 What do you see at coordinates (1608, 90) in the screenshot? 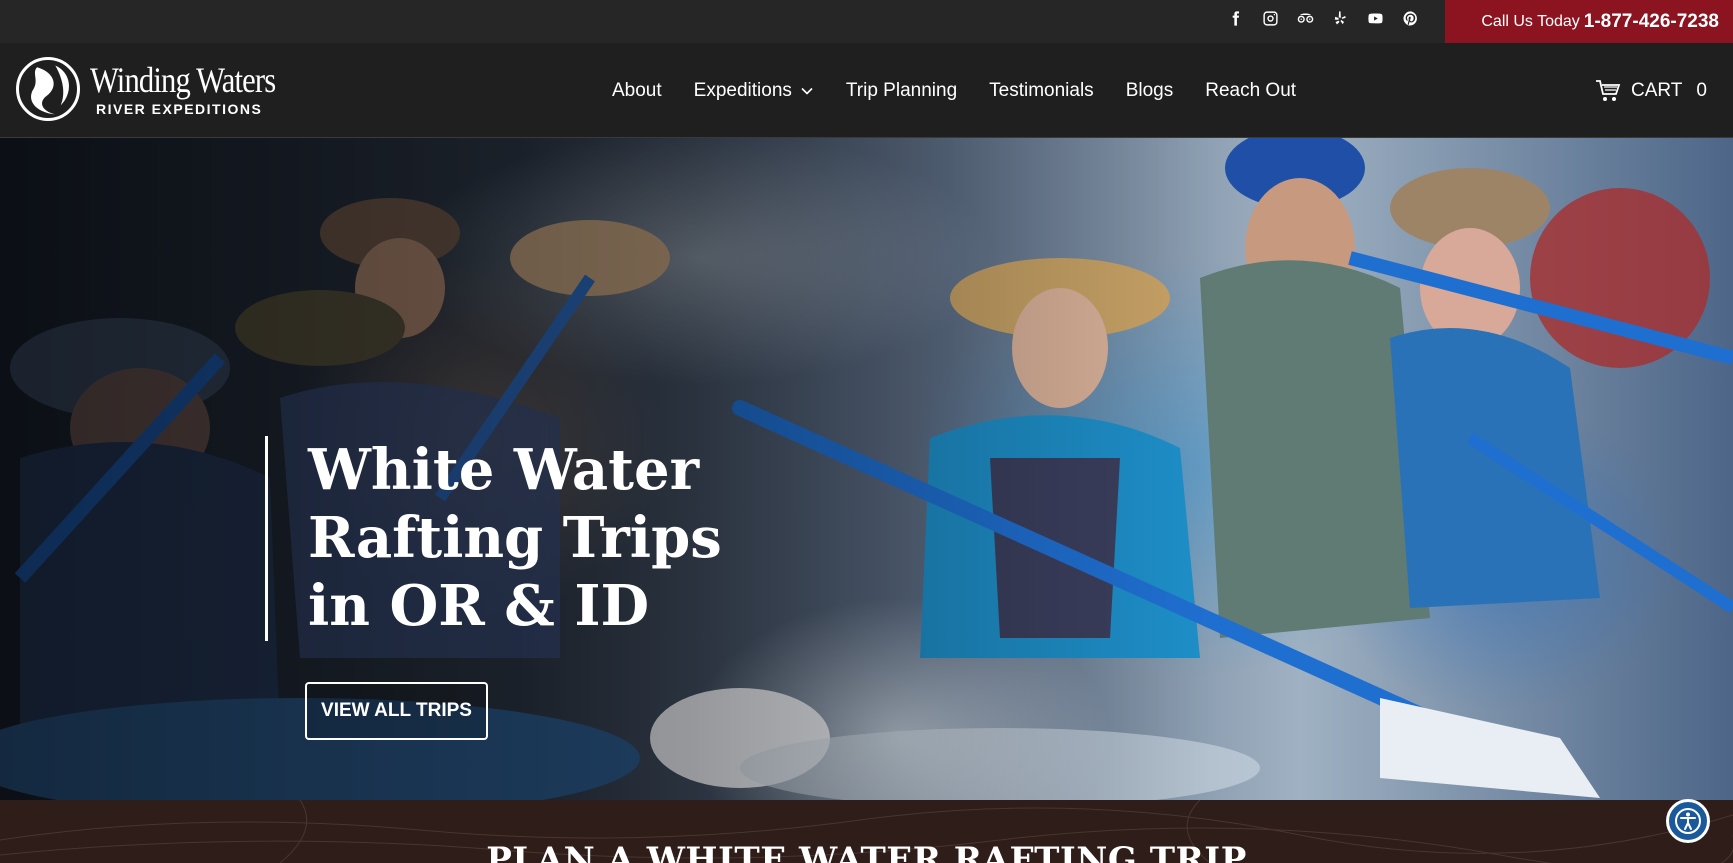
I see `cart-icon` at bounding box center [1608, 90].